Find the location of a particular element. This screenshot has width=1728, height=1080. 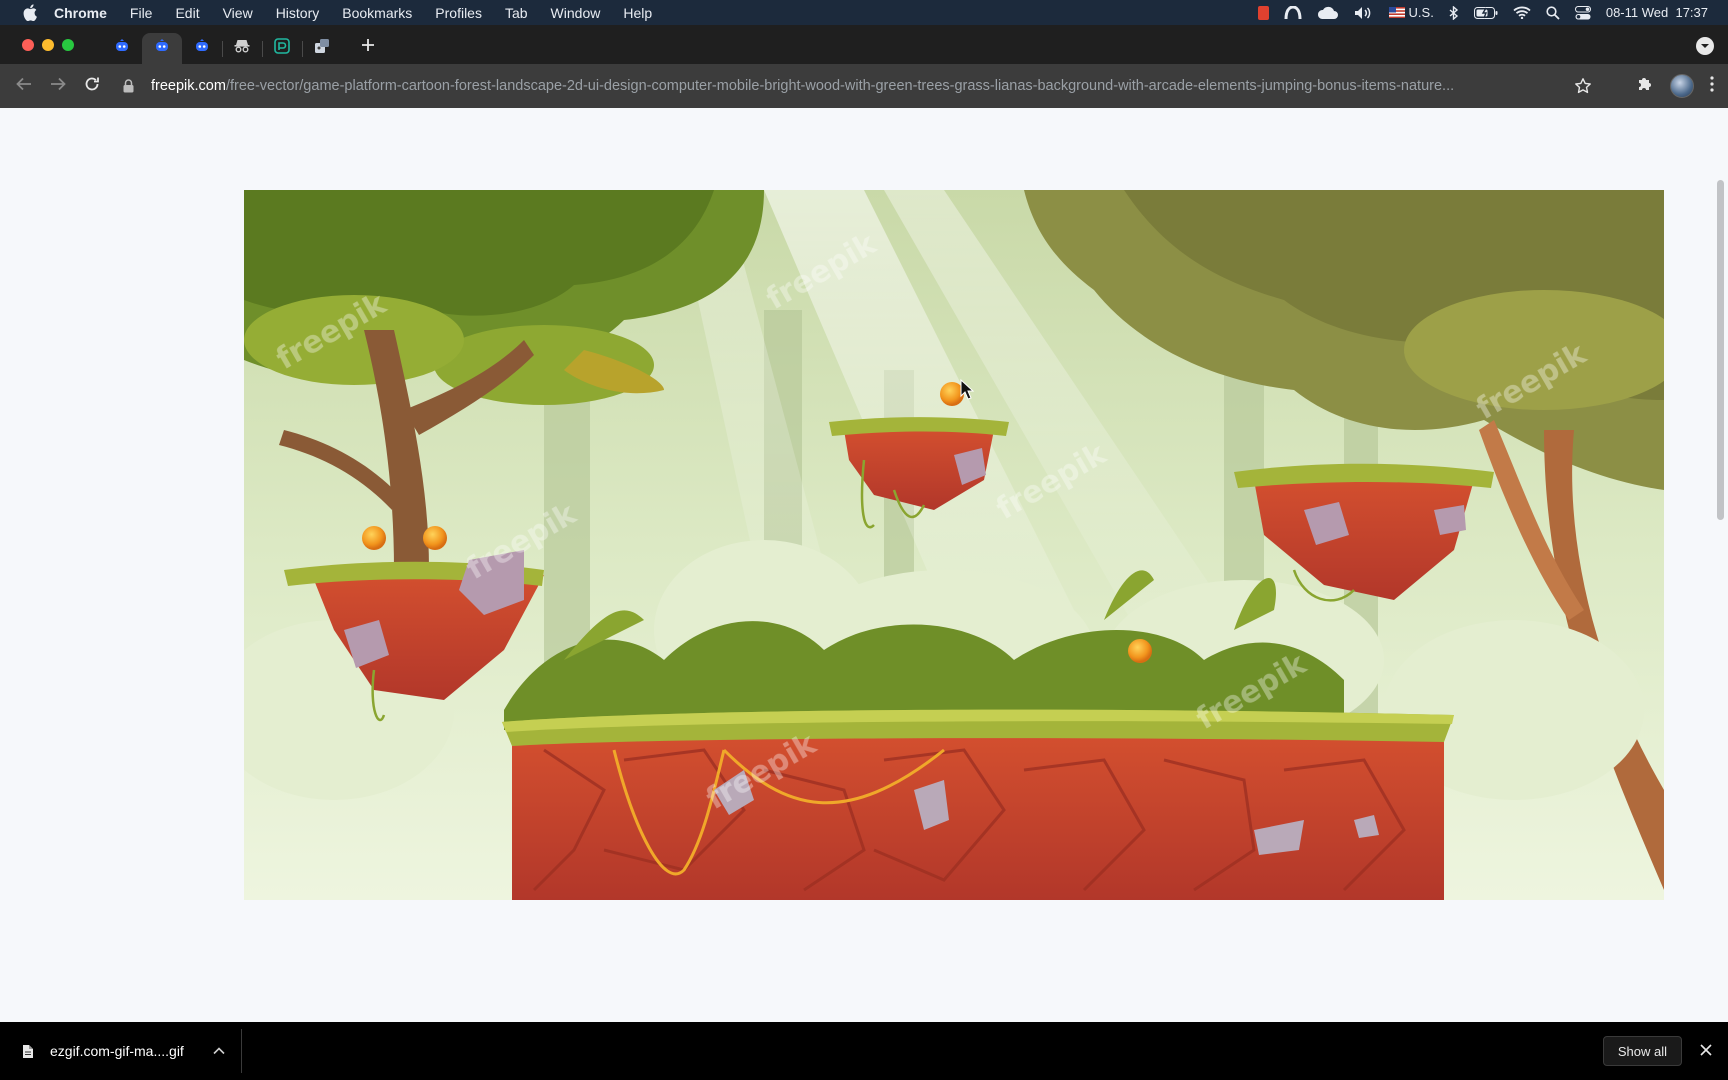

arrow-left-icon is located at coordinates (24, 86).